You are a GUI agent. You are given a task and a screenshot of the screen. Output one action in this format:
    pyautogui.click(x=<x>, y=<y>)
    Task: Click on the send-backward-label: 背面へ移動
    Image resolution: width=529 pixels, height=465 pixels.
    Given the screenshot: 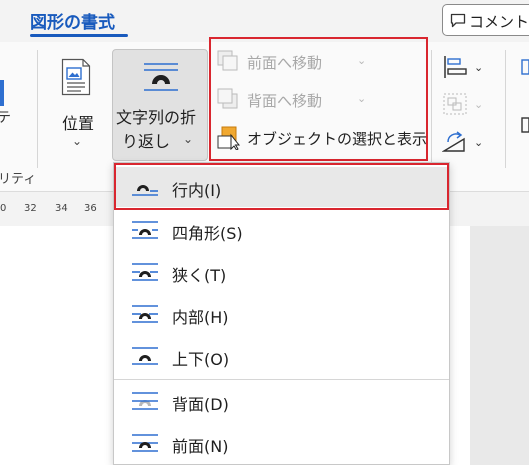 What is the action you would take?
    pyautogui.click(x=285, y=101)
    